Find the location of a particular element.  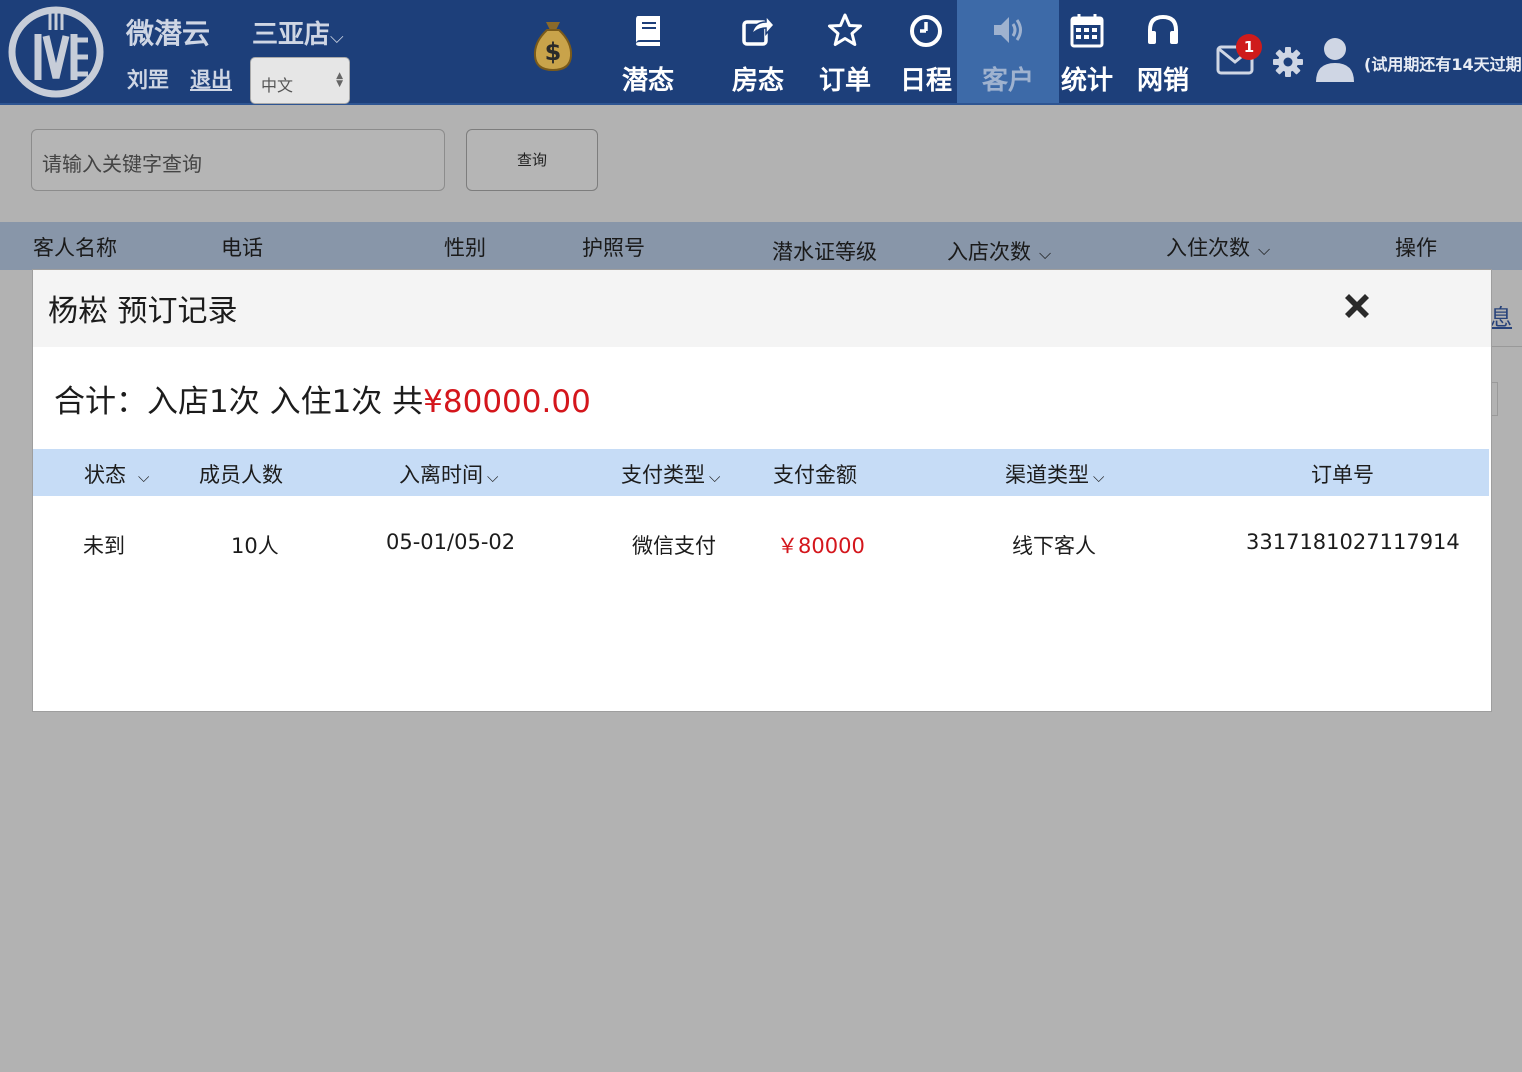

nav-customers: 客户 is located at coordinates (1008, 51).